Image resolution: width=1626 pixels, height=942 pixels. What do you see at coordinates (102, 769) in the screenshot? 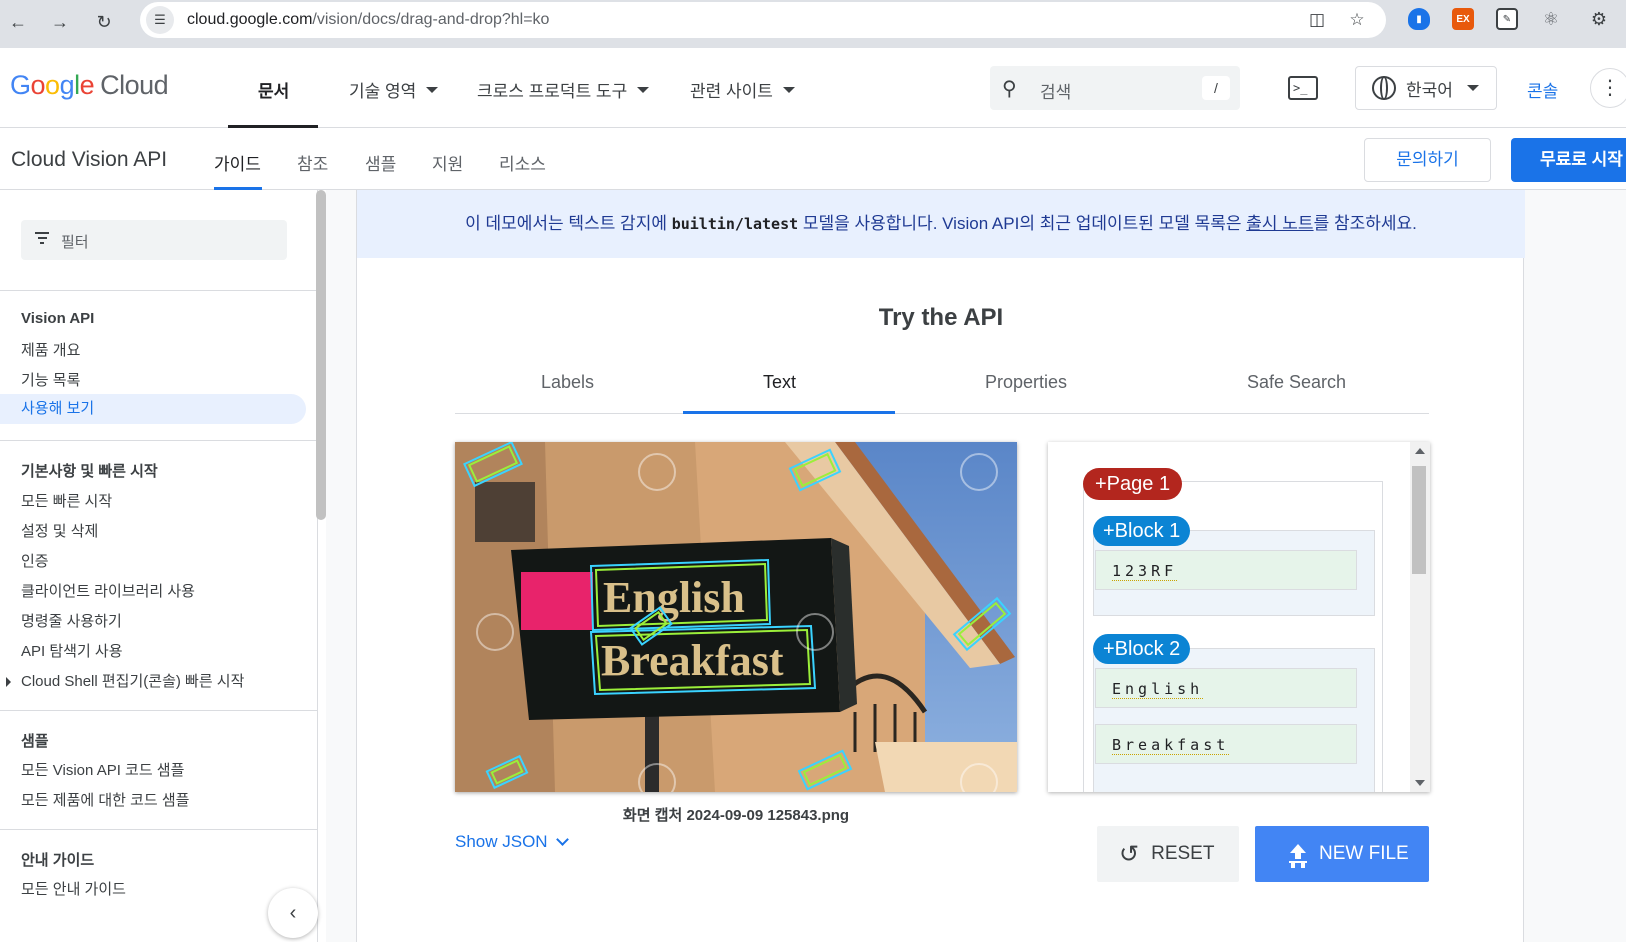
I see `sidebar-item: 모든 Vision API 코드 샘플` at bounding box center [102, 769].